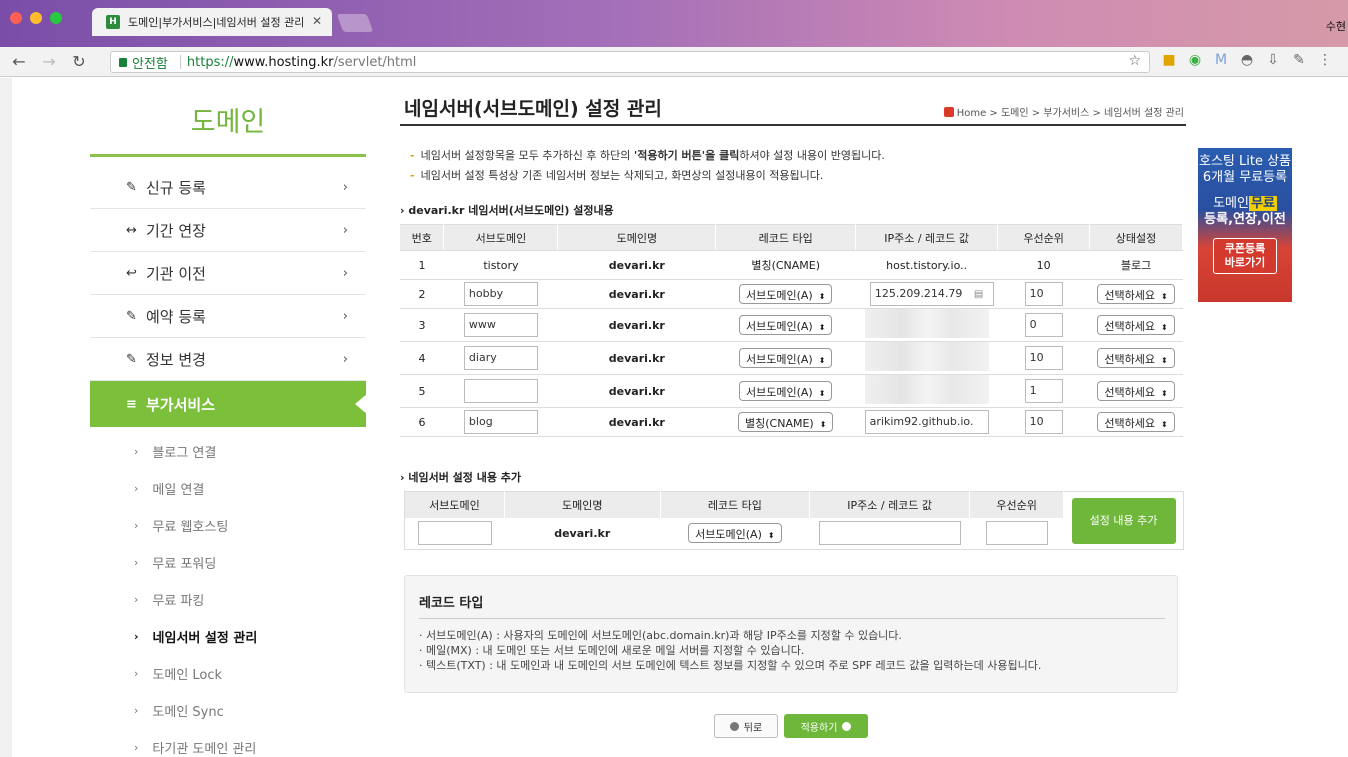 The image size is (1348, 757). What do you see at coordinates (49, 61) in the screenshot?
I see `forward-arrow-icon: →` at bounding box center [49, 61].